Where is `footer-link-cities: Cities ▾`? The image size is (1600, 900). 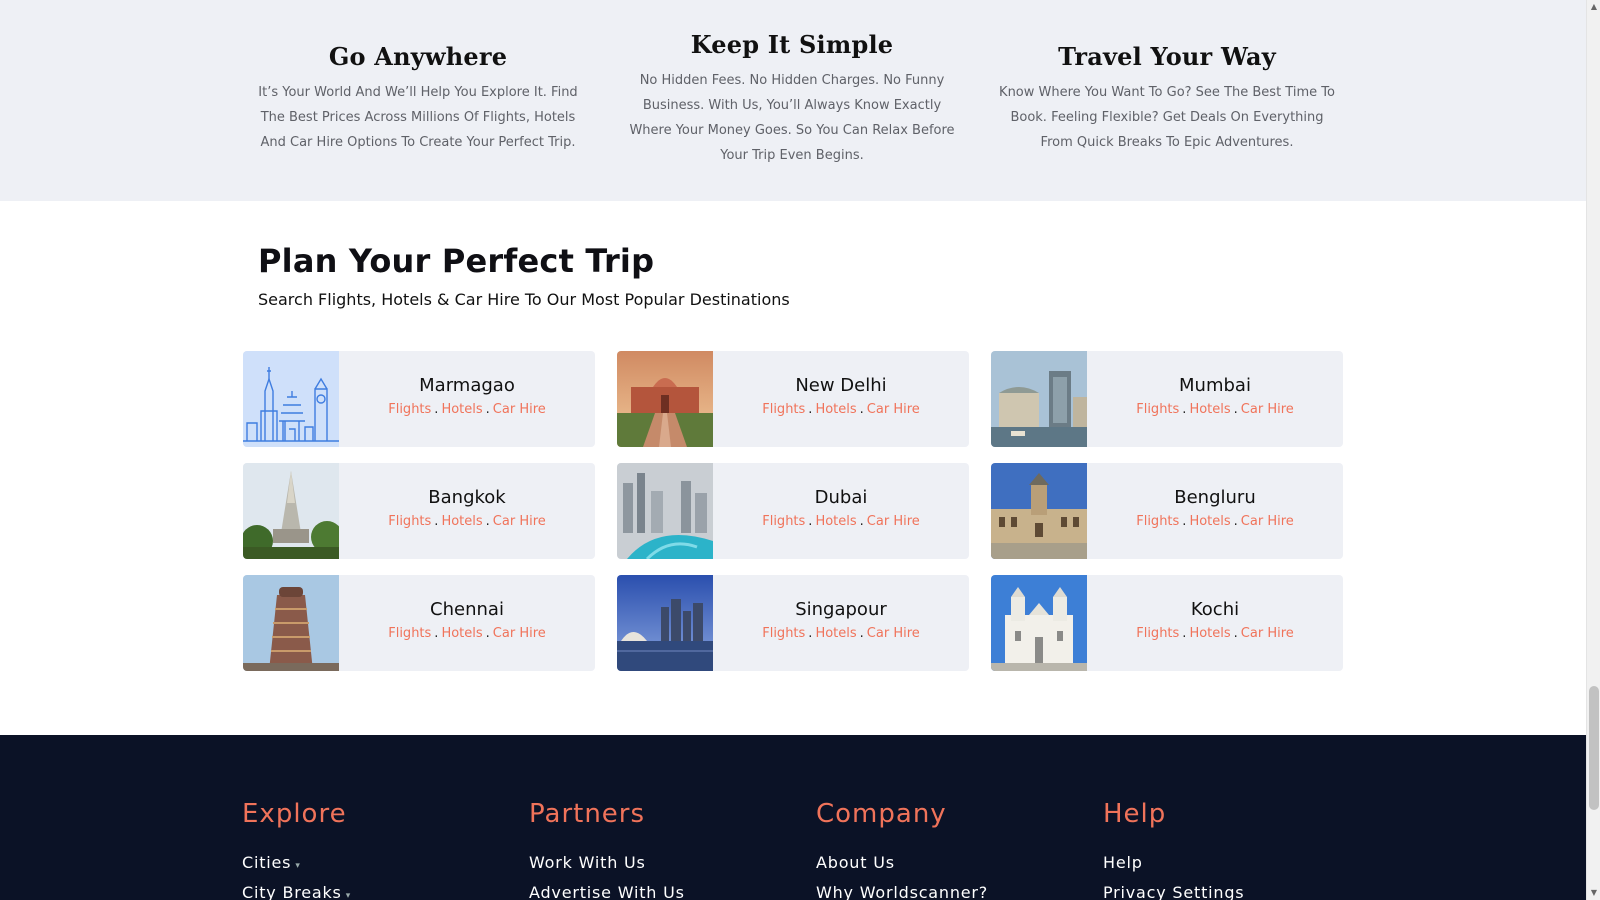 footer-link-cities: Cities ▾ is located at coordinates (296, 862).